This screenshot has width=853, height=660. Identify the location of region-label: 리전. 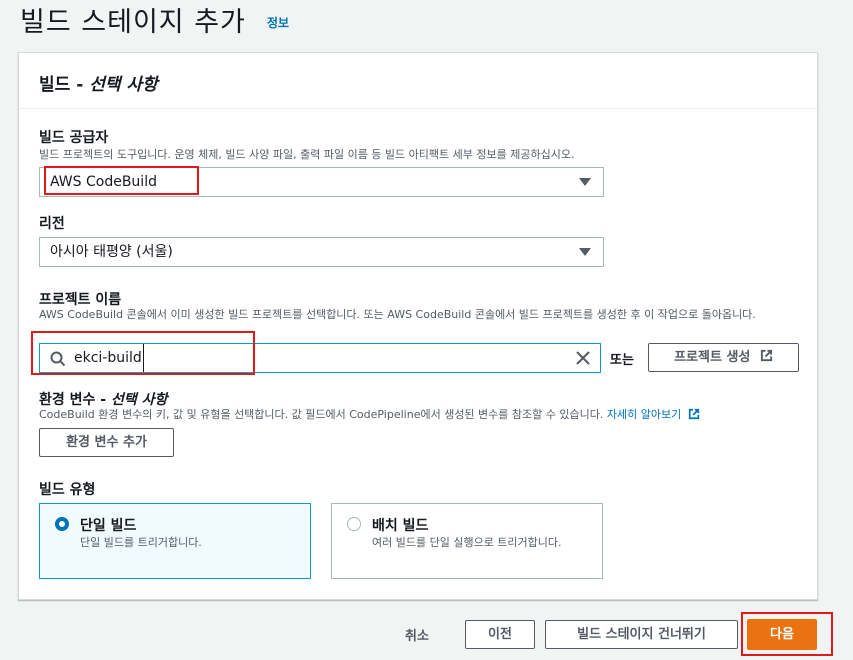
(52, 224).